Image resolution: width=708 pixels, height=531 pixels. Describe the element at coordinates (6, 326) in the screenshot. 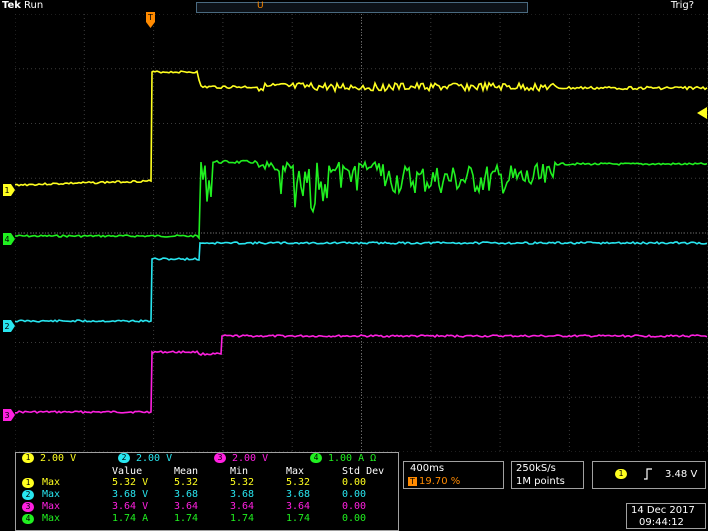

I see `channel-2-marker-label: 2` at that location.